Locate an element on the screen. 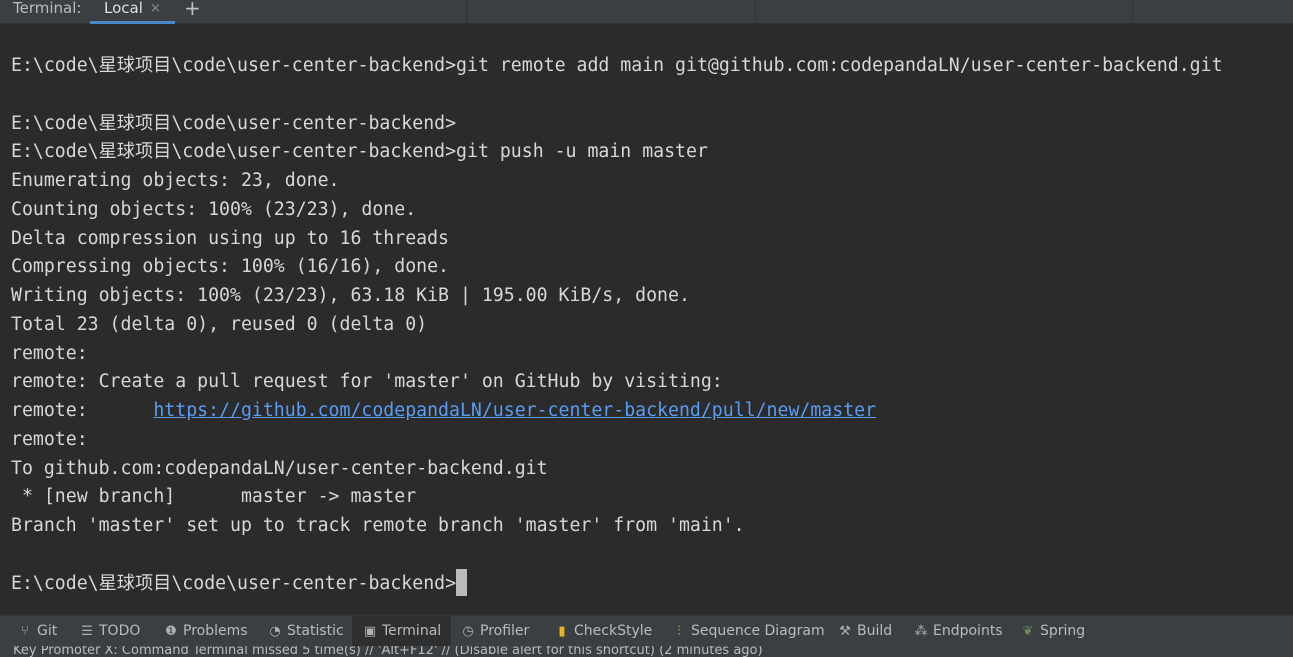 This screenshot has height=657, width=1293. terminal-line: Delta compression using up to 16 threads is located at coordinates (230, 238).